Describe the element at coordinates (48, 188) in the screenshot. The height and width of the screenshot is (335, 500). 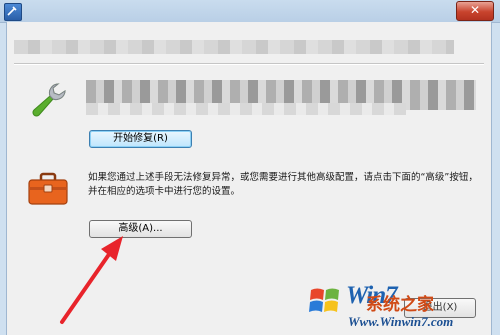
I see `toolbox-icon` at that location.